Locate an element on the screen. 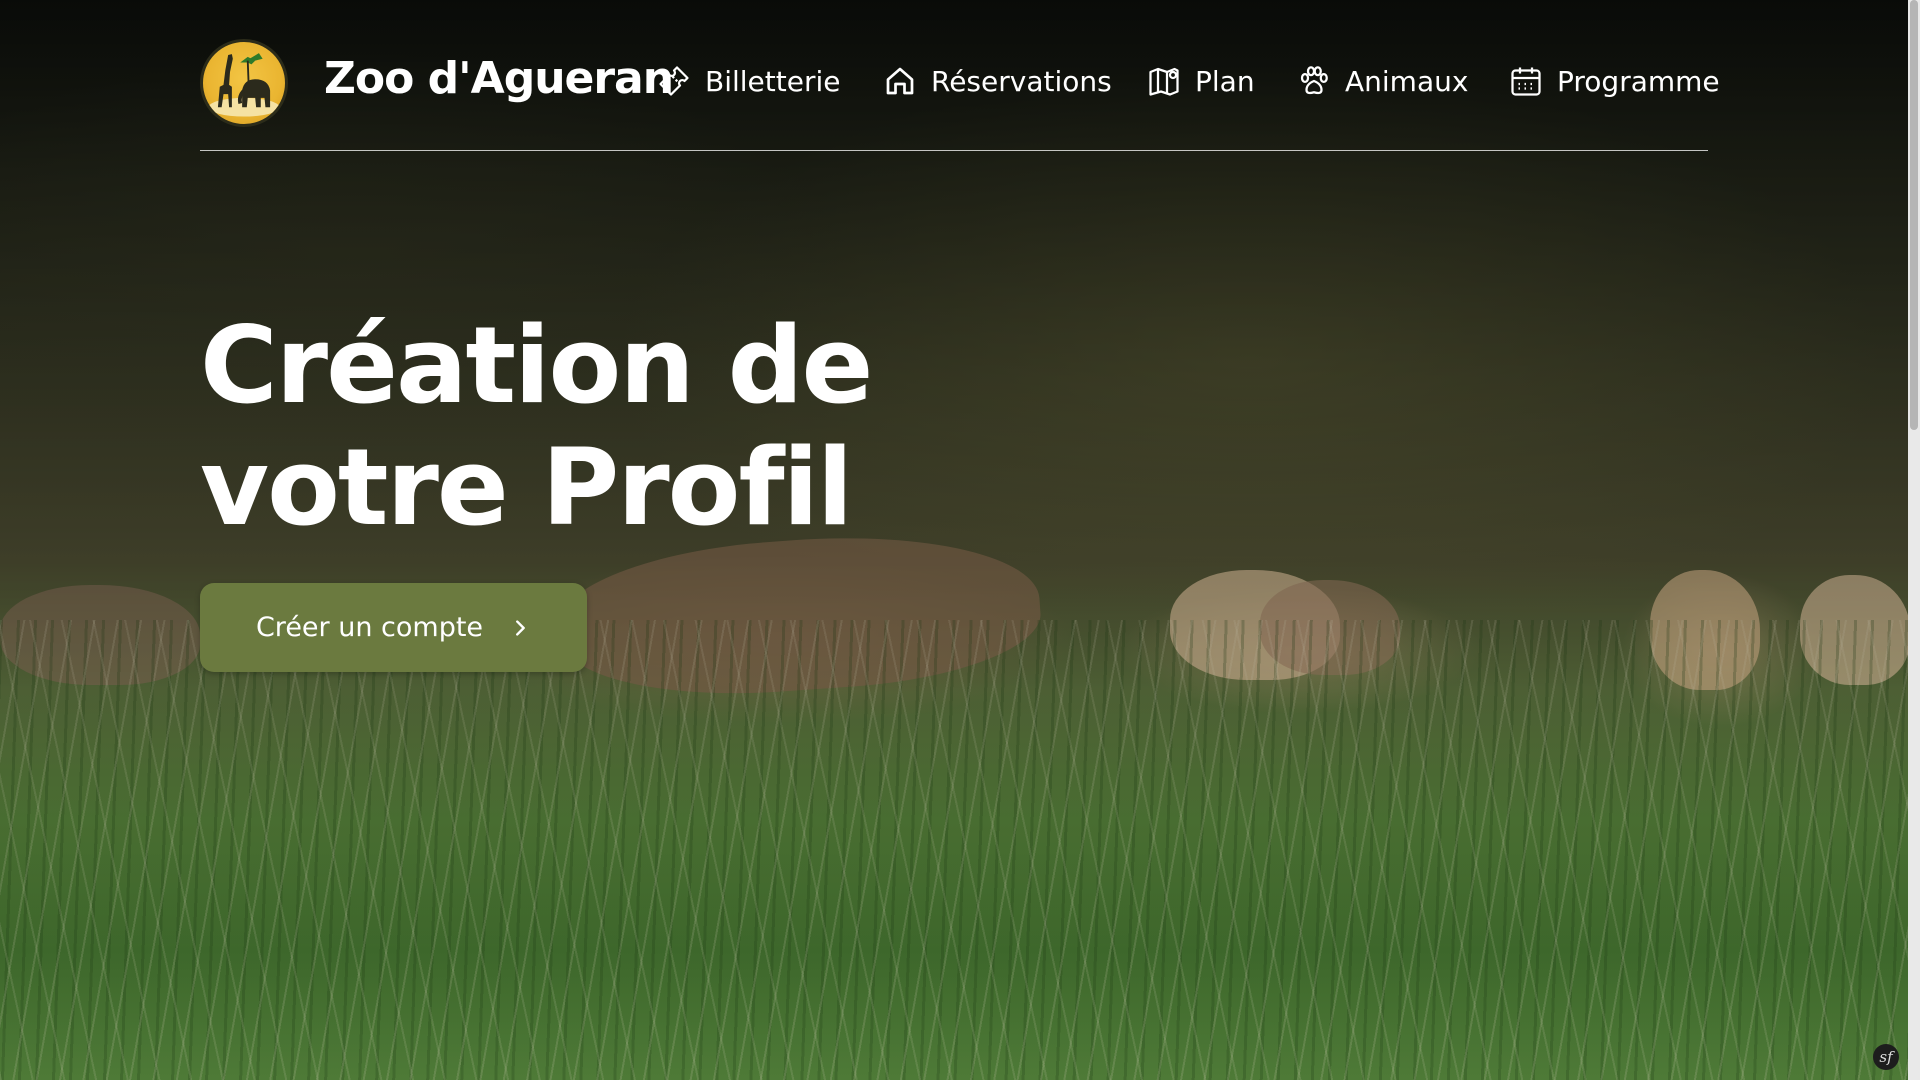  calendar-icon is located at coordinates (1526, 81).